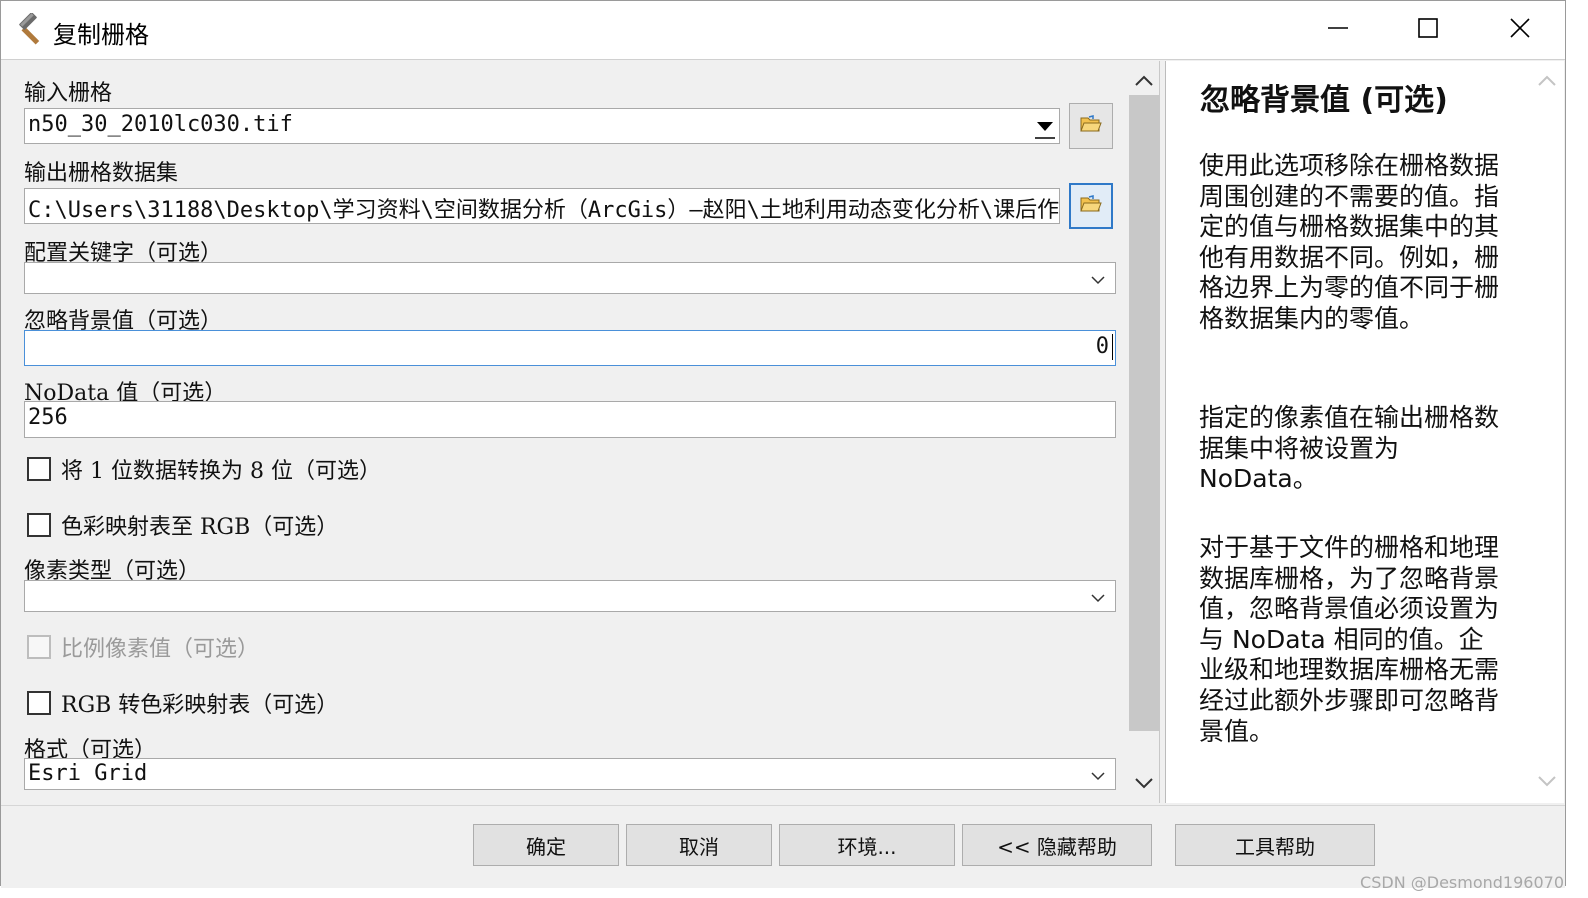 The height and width of the screenshot is (898, 1588). Describe the element at coordinates (221, 471) in the screenshot. I see `convert-1bit-label: 将 1 位数据转换为 8 位（可选）` at that location.